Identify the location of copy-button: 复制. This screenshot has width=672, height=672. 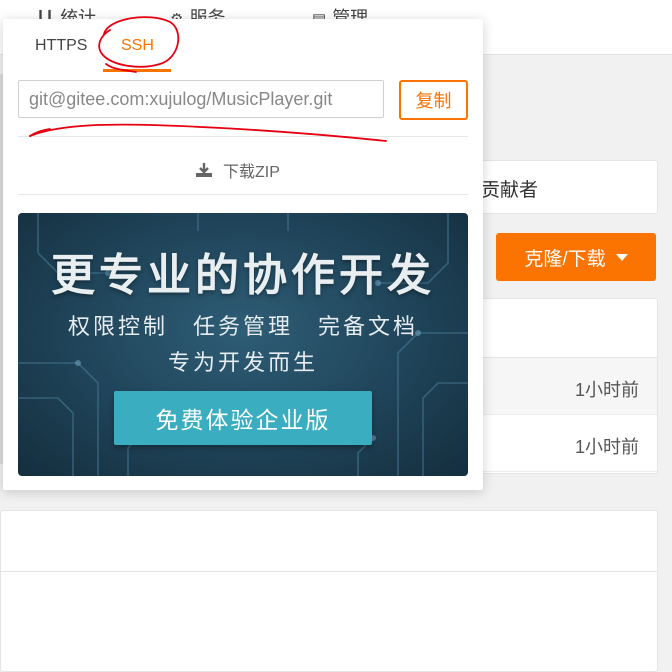
(433, 100).